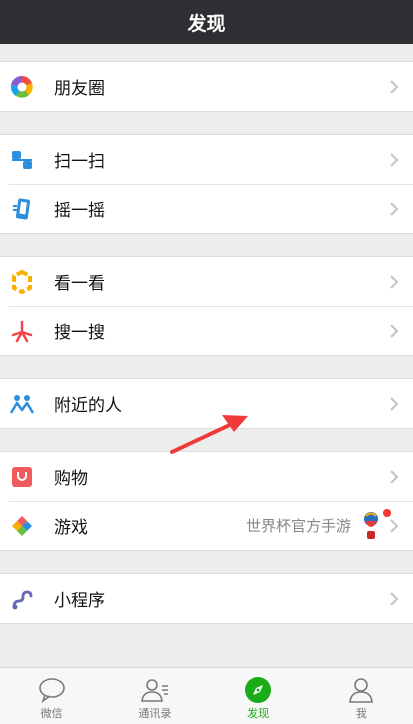 This screenshot has width=413, height=724. What do you see at coordinates (79, 211) in the screenshot?
I see `shake-label: 摇一摇` at bounding box center [79, 211].